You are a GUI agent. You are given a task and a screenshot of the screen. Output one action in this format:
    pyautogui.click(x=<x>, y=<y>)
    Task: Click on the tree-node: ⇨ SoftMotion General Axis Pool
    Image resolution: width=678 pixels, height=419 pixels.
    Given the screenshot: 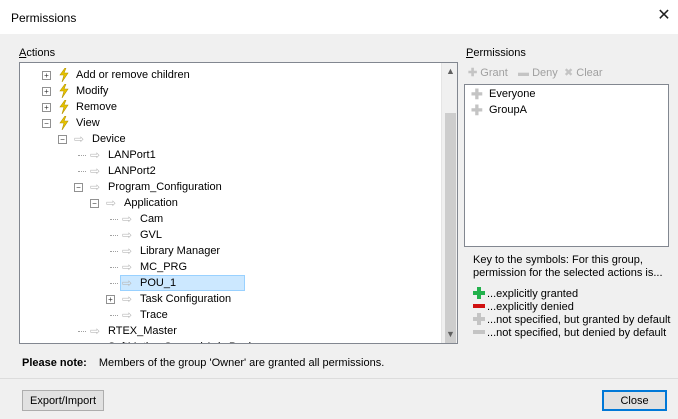 What is the action you would take?
    pyautogui.click(x=230, y=341)
    